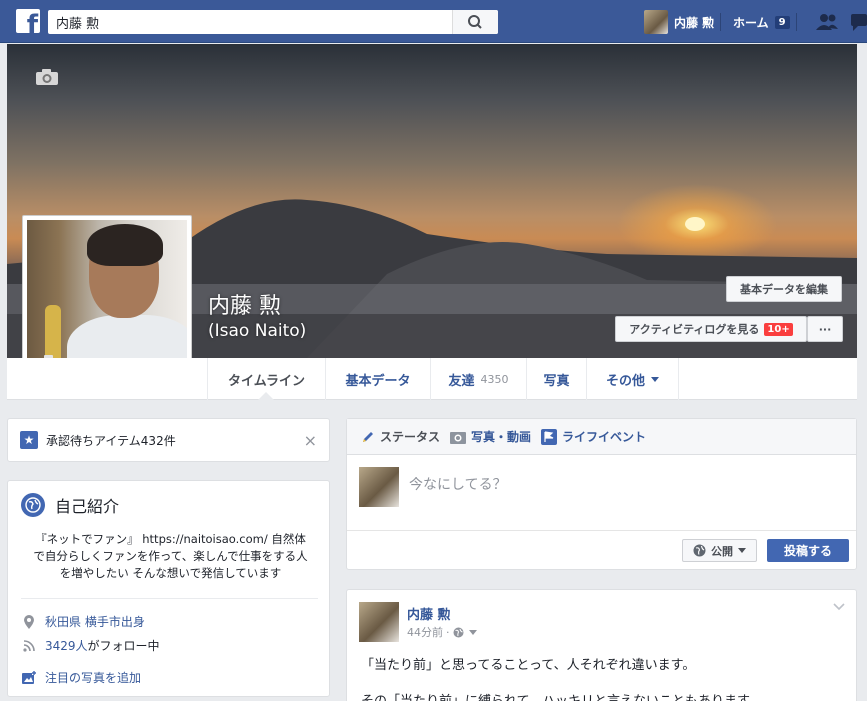 The image size is (867, 701). I want to click on hometown-row: 秋田県 横手市出身, so click(83, 621).